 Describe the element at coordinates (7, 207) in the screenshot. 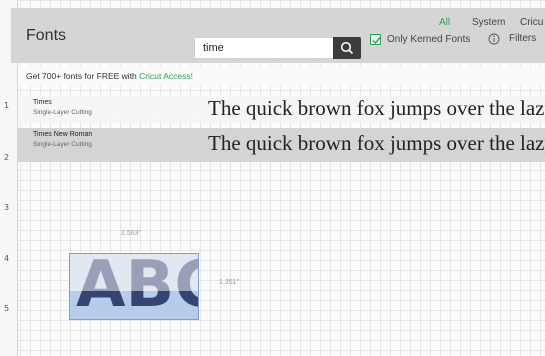

I see `ruler-tick: 3` at that location.